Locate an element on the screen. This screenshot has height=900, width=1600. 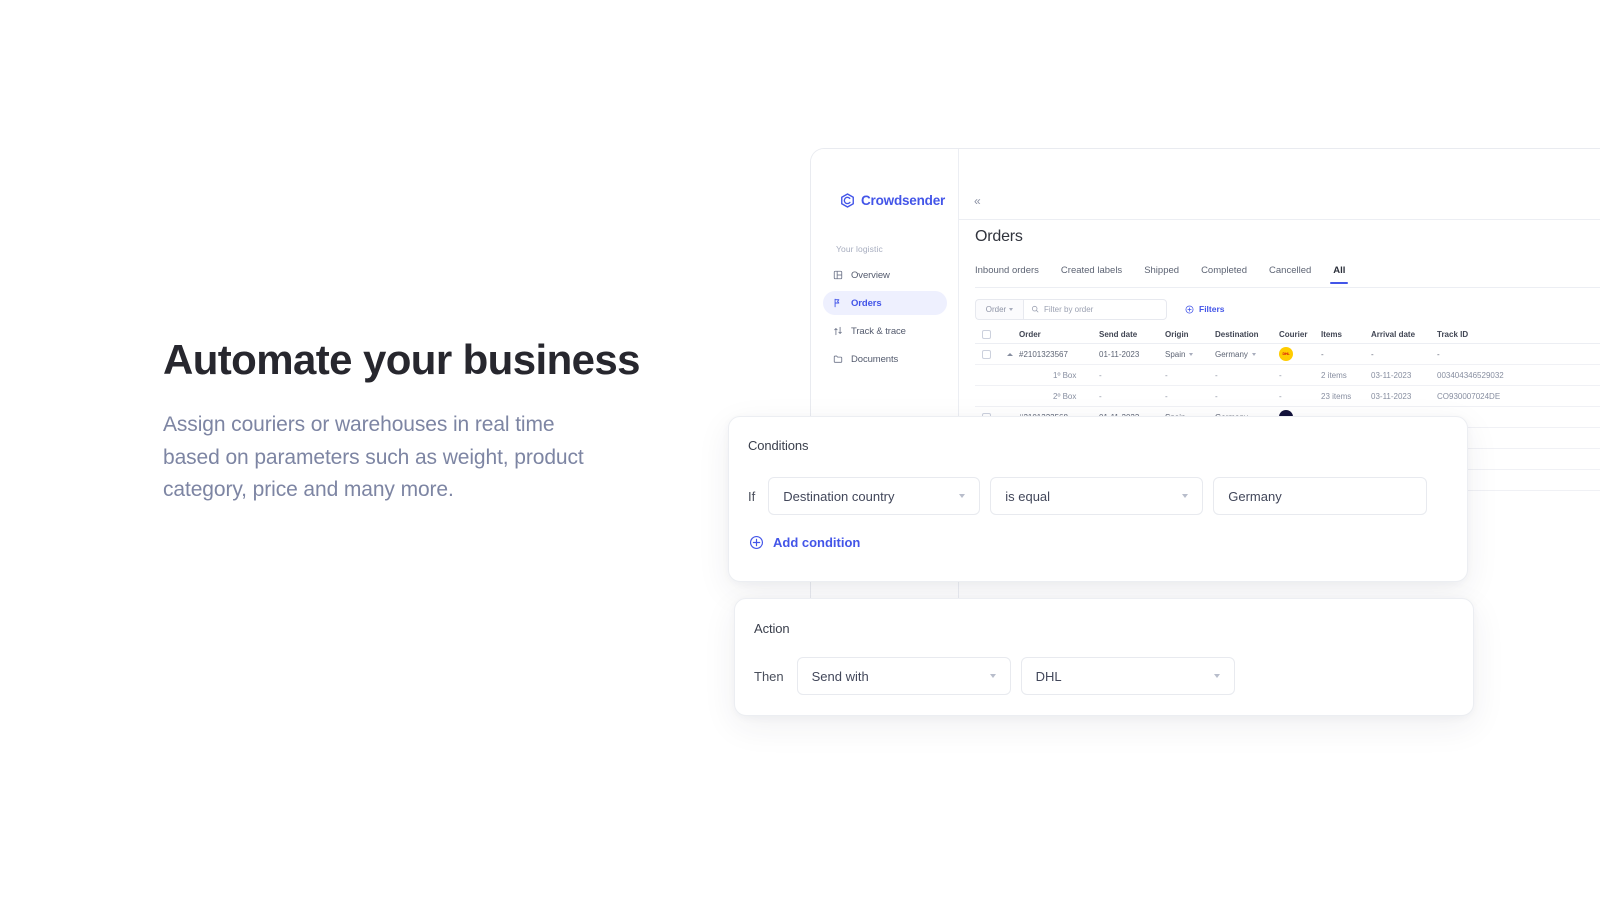
select-all-checkbox is located at coordinates (986, 334).